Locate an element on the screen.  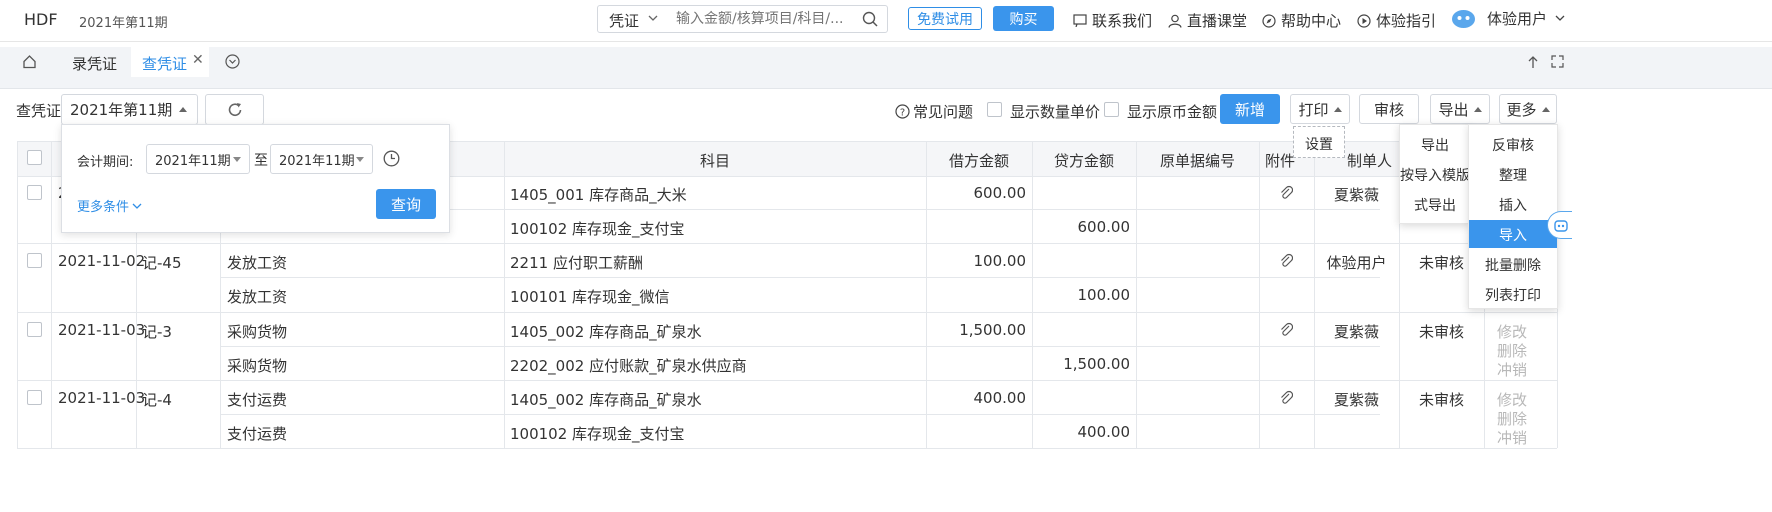
faq-link: ? 常见问题 is located at coordinates (934, 111).